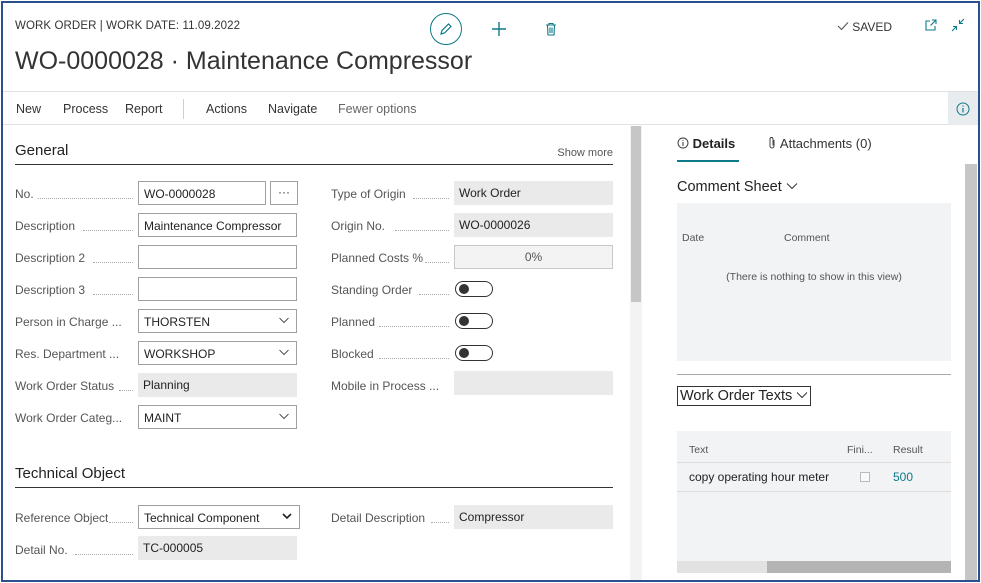 This screenshot has width=981, height=583. I want to click on plus-icon, so click(499, 29).